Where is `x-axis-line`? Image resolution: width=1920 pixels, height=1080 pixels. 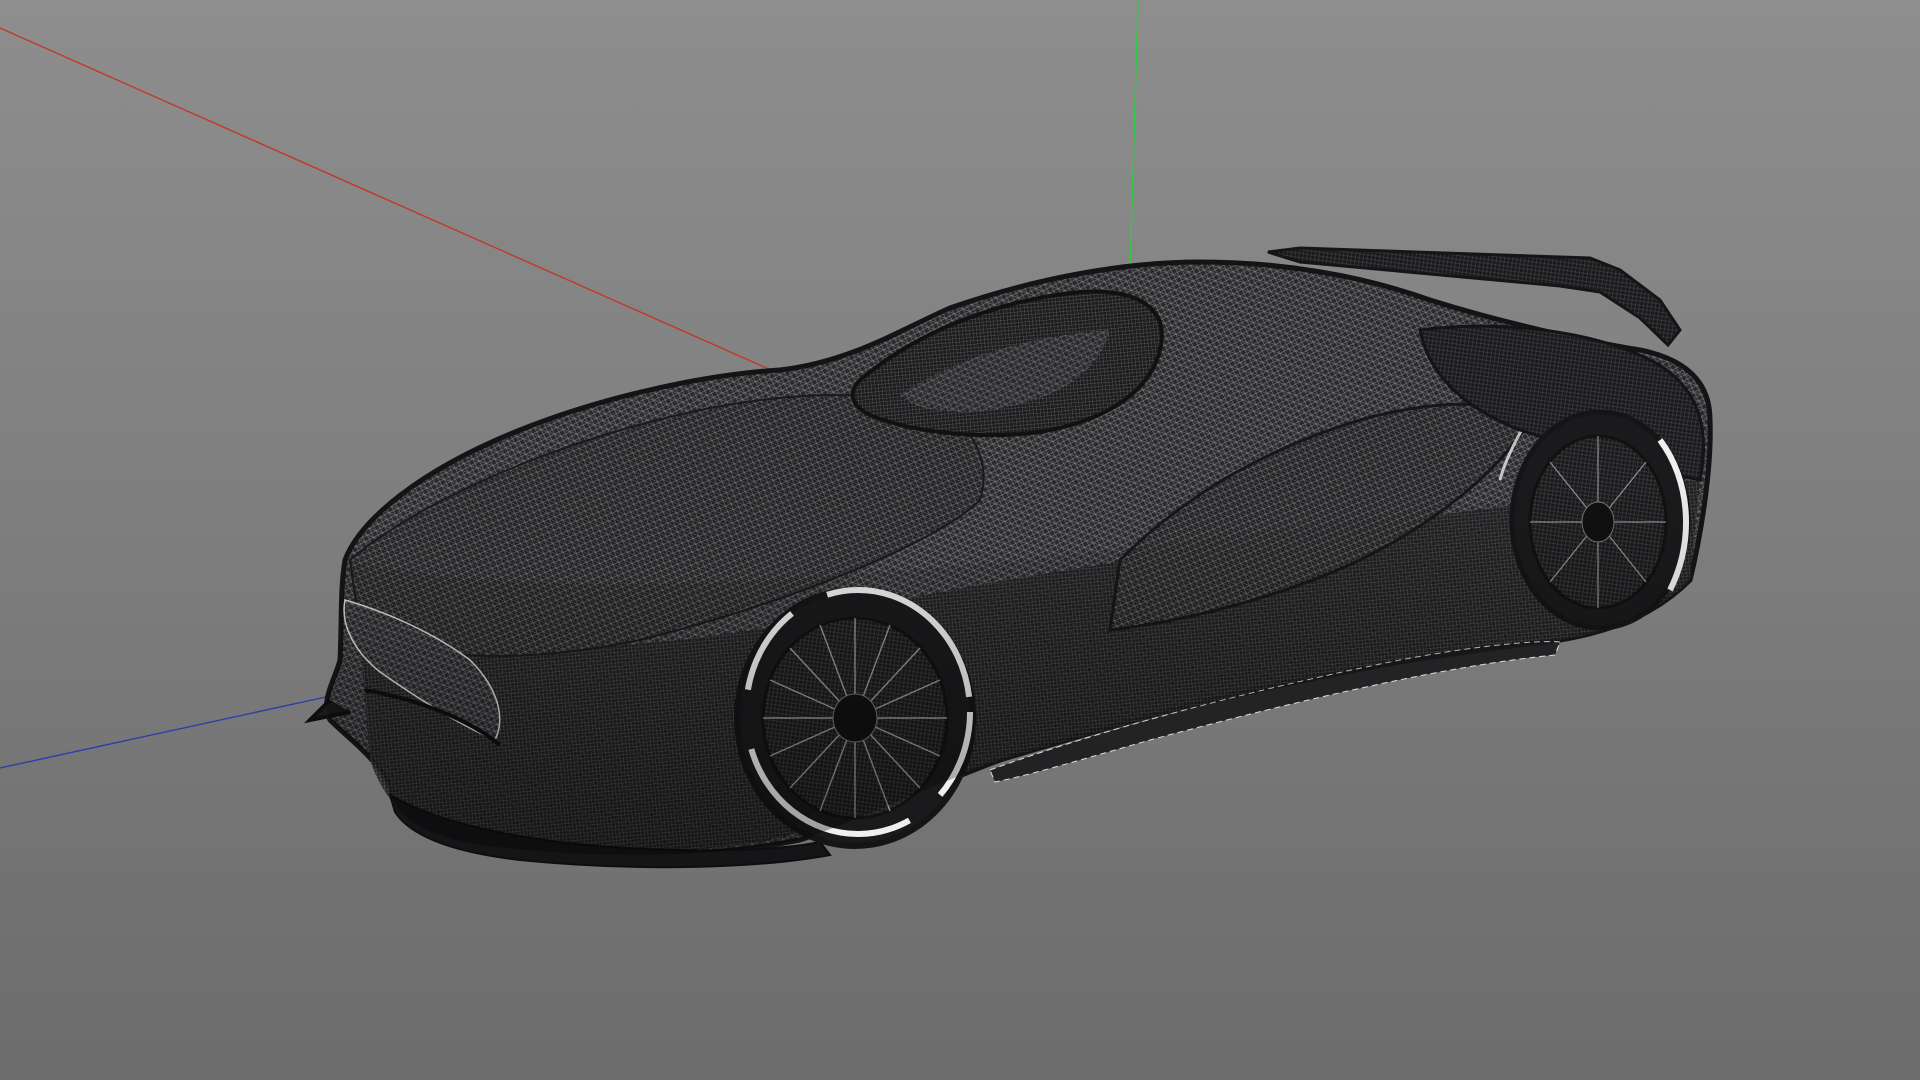 x-axis-line is located at coordinates (390, 201).